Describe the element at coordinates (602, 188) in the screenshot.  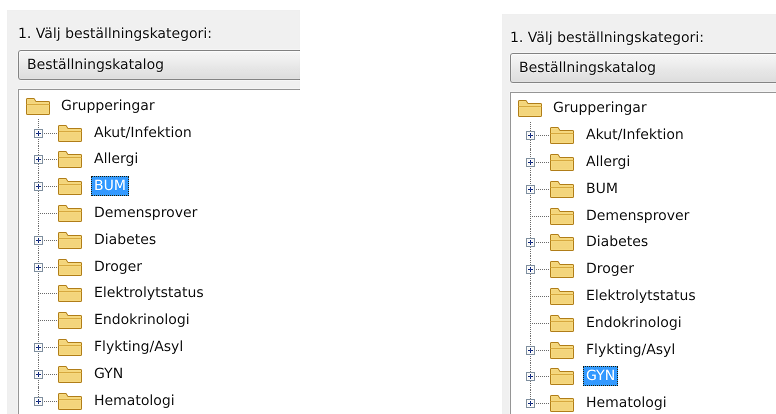
I see `tree-item: BUM` at that location.